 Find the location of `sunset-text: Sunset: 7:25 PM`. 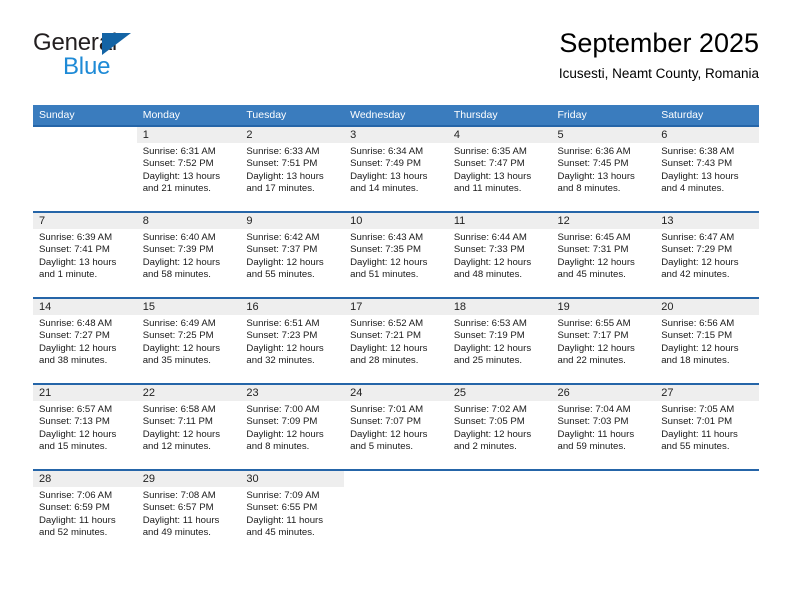

sunset-text: Sunset: 7:25 PM is located at coordinates (178, 336).